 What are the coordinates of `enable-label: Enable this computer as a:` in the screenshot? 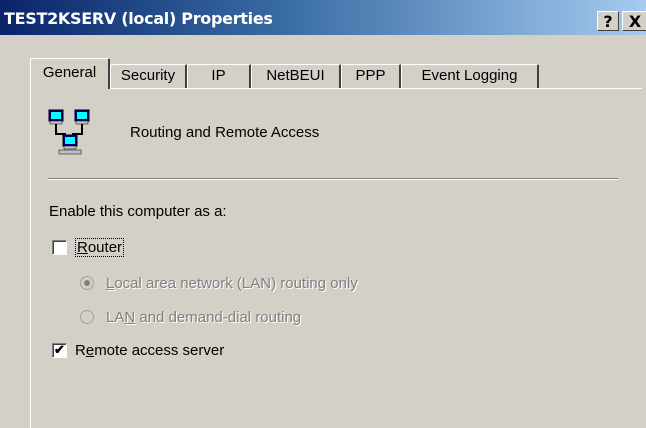 It's located at (138, 211).